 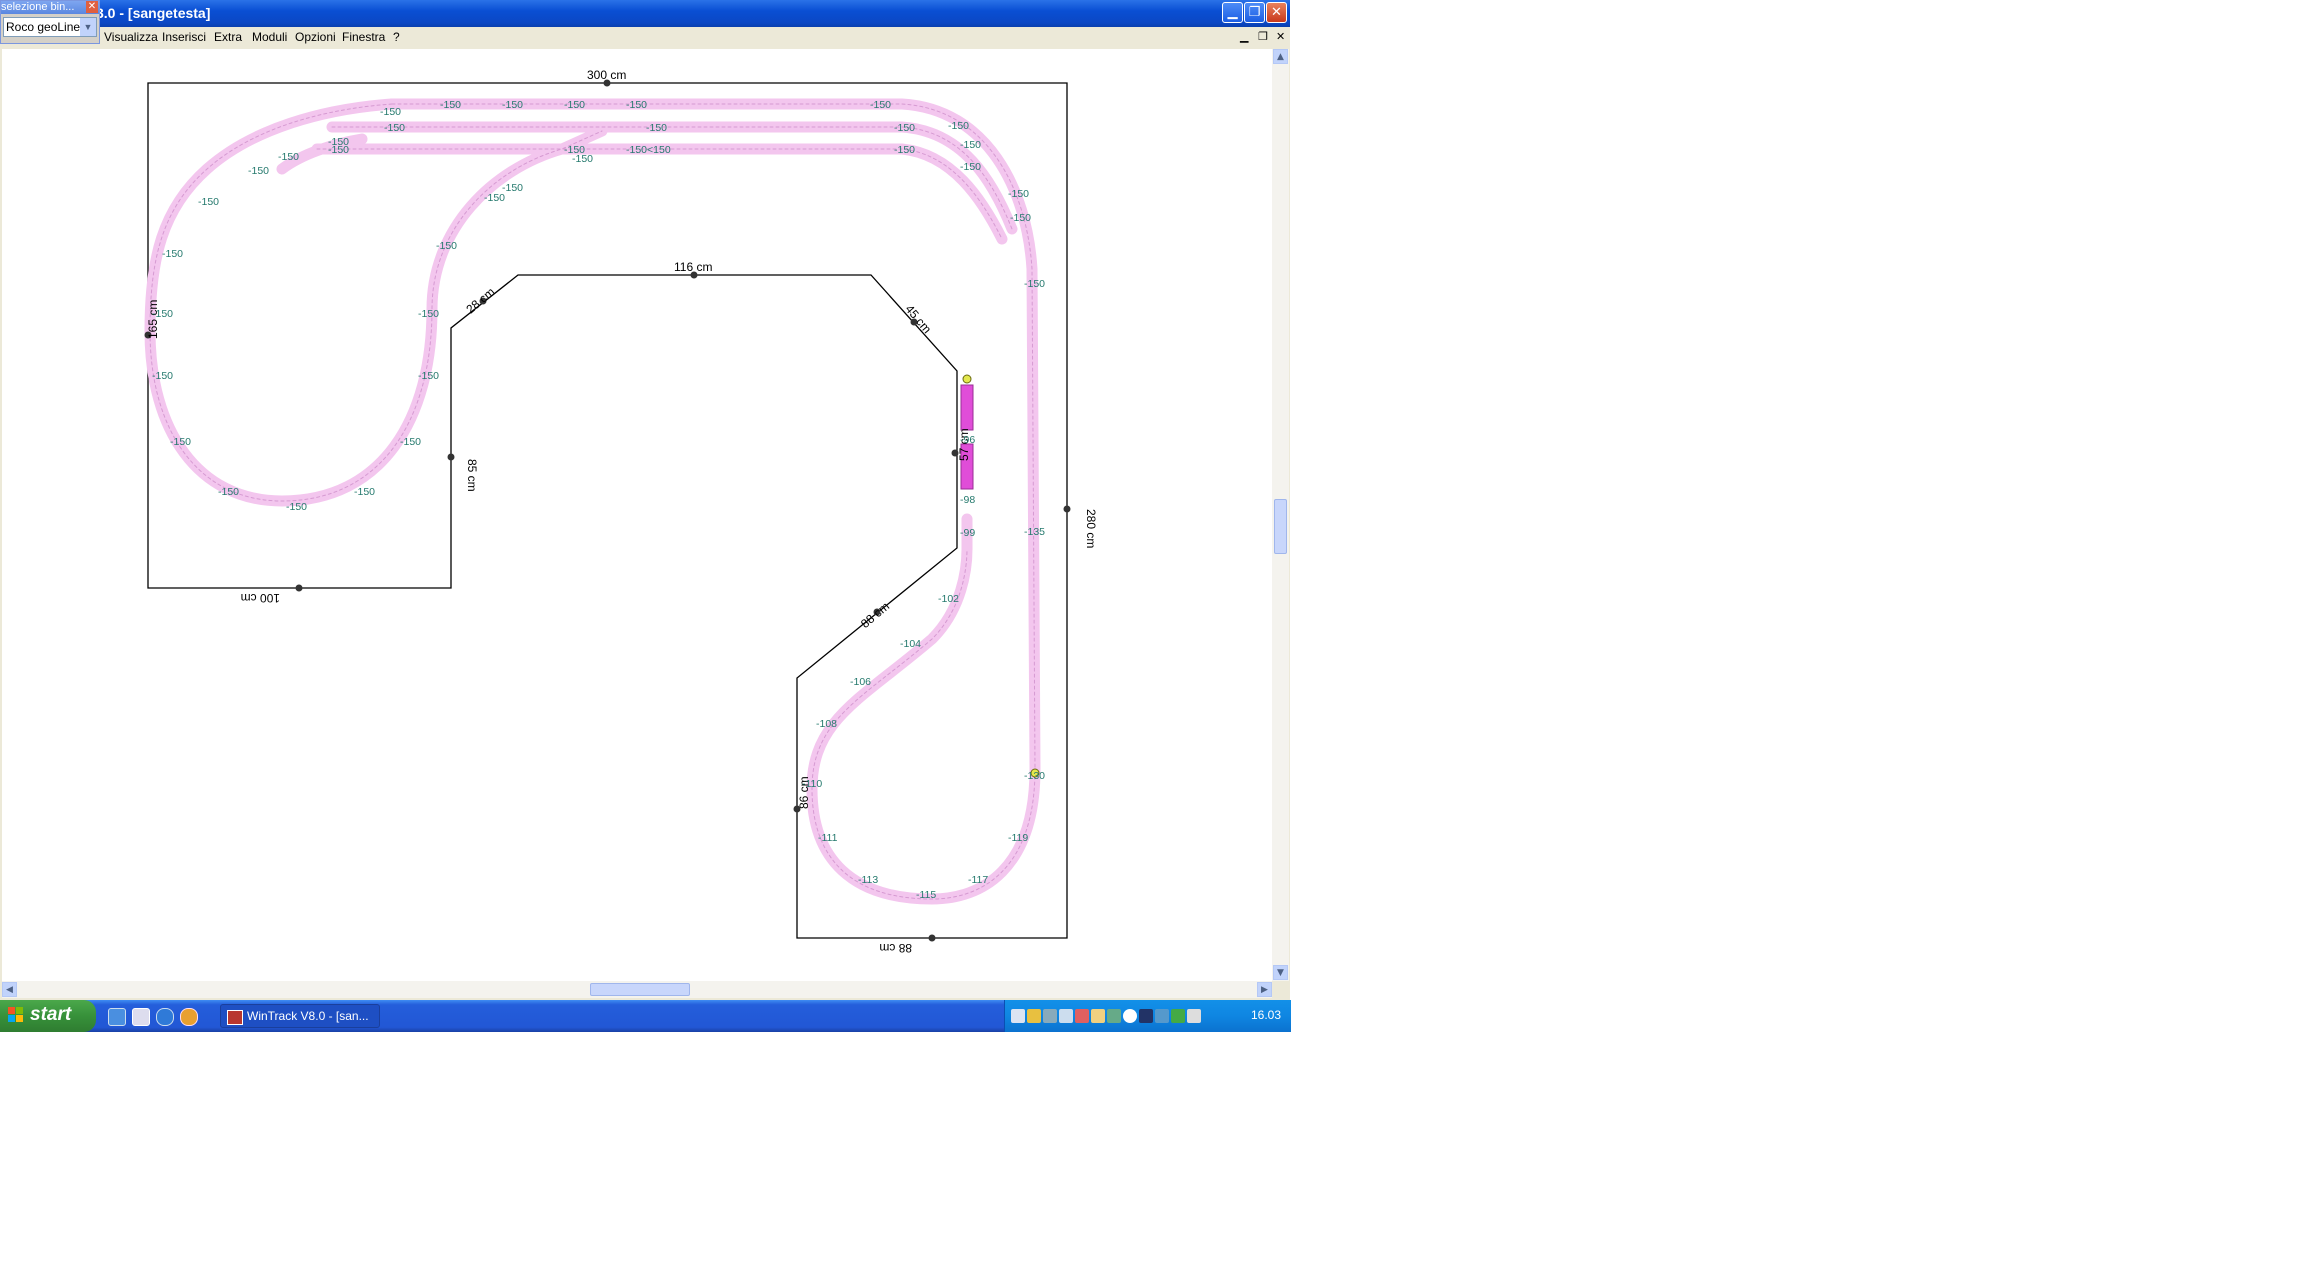 I want to click on system-tray: 16.03, so click(x=1147, y=1016).